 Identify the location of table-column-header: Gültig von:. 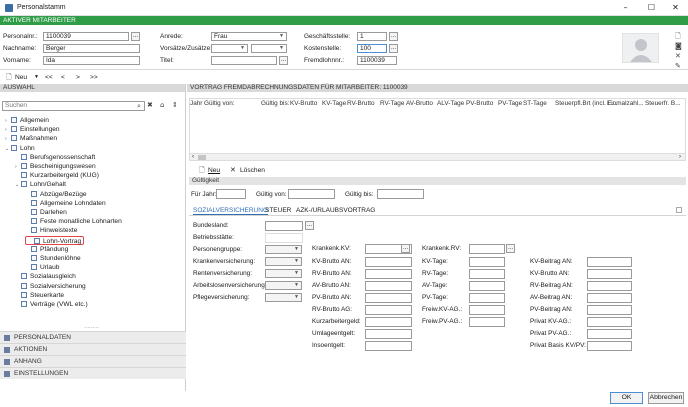
(219, 103).